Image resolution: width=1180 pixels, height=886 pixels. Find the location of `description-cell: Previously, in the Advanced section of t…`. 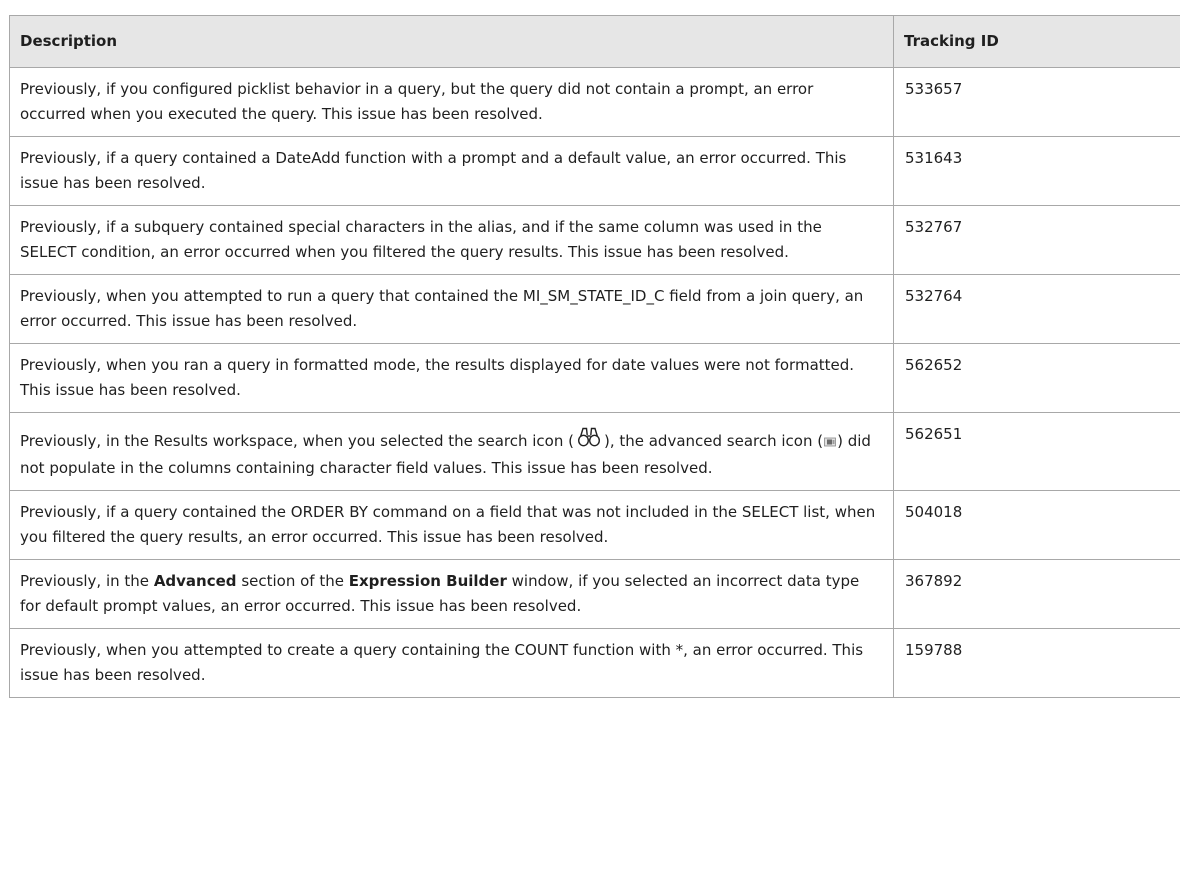

description-cell: Previously, in the Advanced section of t… is located at coordinates (451, 594).